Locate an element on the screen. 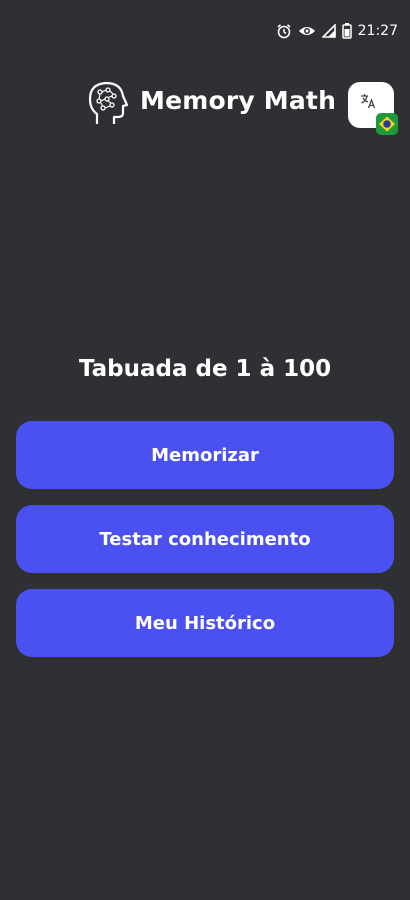  language-button is located at coordinates (373, 108).